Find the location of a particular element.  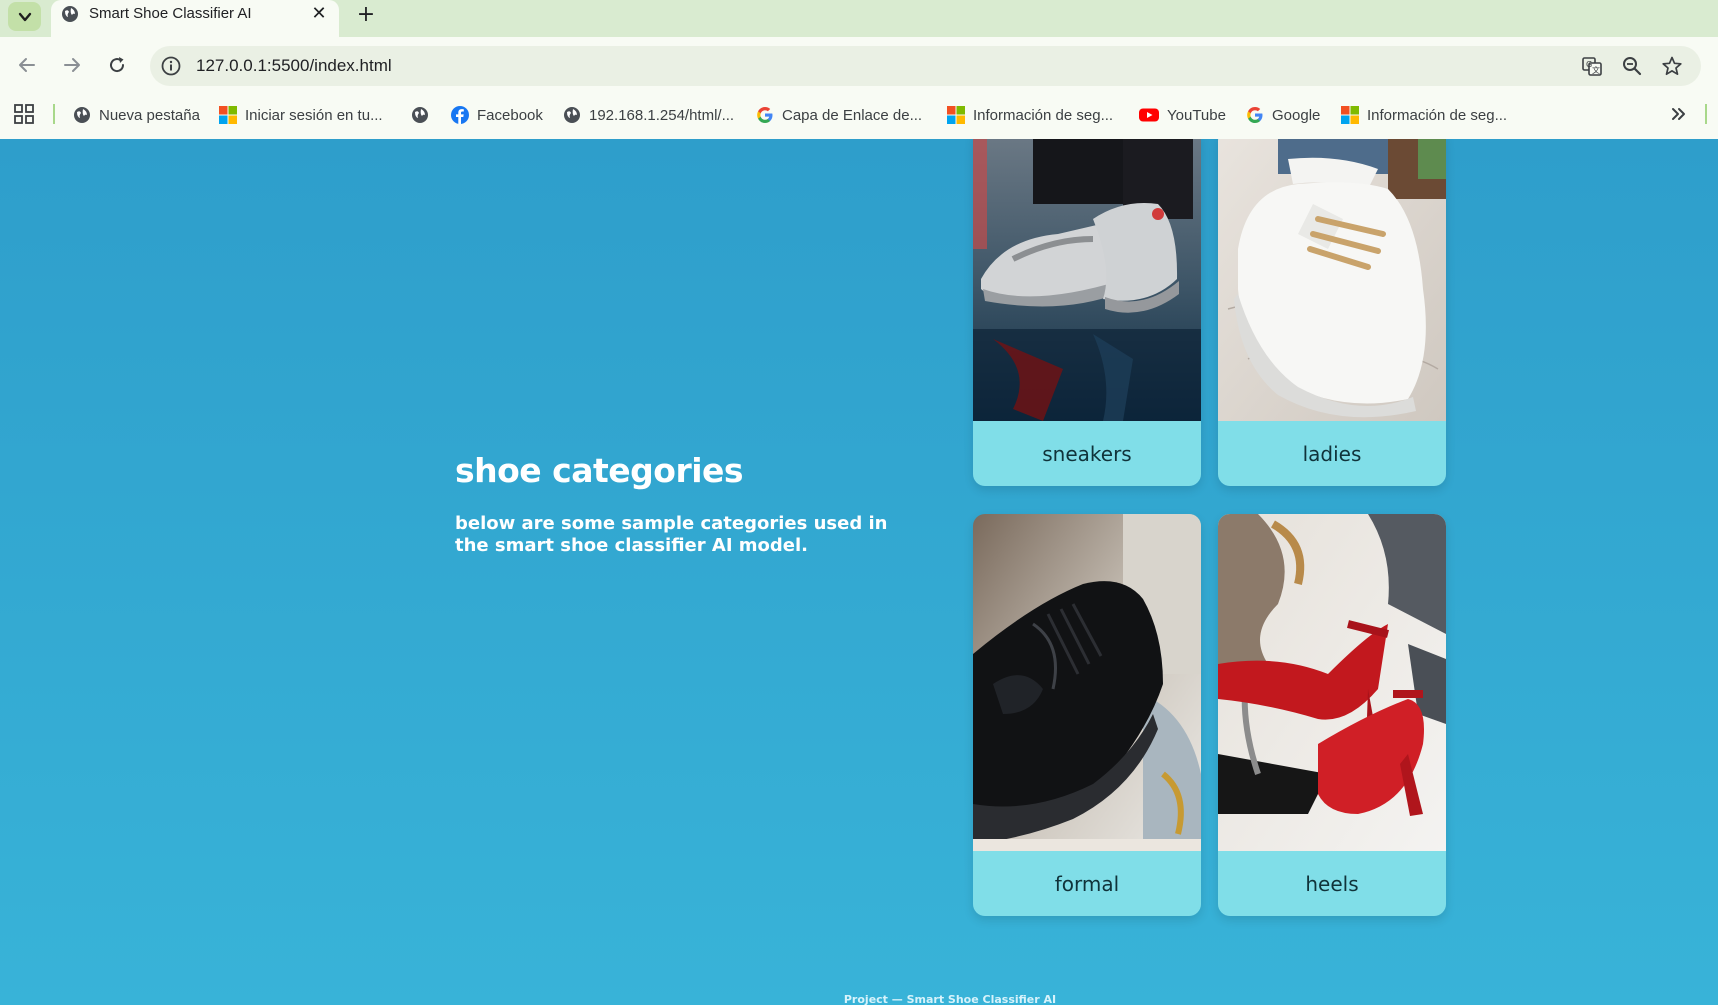

heels-image is located at coordinates (1332, 682).